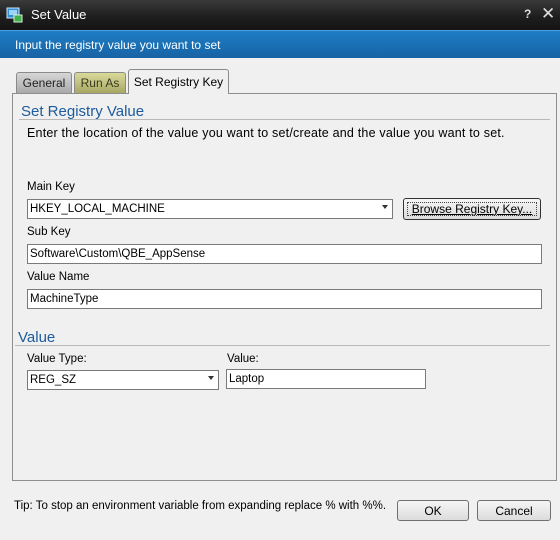 The height and width of the screenshot is (540, 560). Describe the element at coordinates (44, 82) in the screenshot. I see `tab-general: General` at that location.